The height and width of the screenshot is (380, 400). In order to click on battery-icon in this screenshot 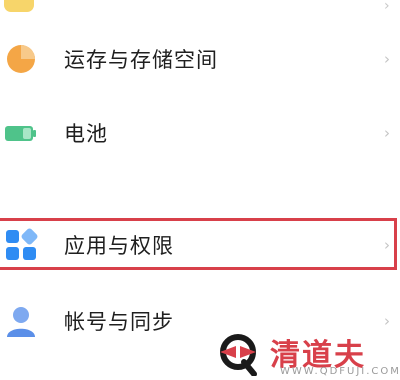, I will do `click(21, 133)`.